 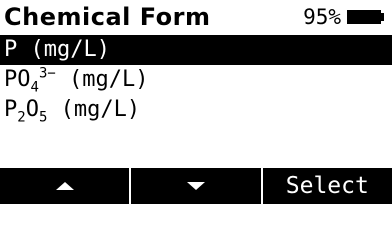 I want to click on formula-superscript: 3−, so click(x=47, y=73).